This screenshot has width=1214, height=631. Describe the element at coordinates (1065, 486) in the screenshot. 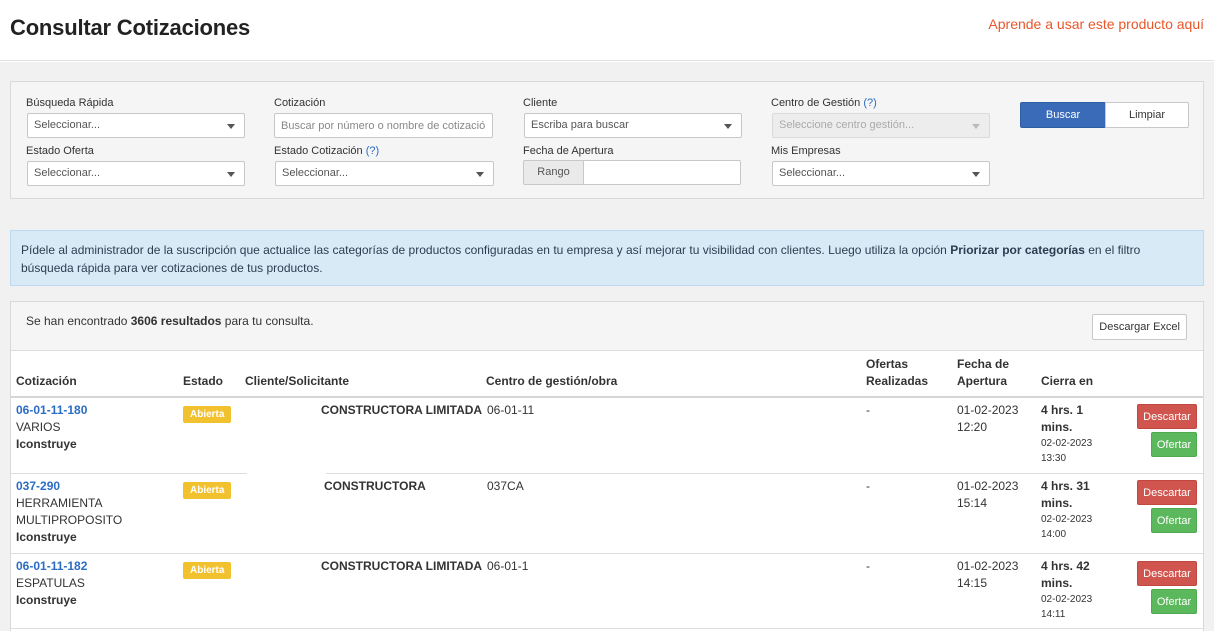

I see `cierra-remaining: 4 hrs. 31` at that location.